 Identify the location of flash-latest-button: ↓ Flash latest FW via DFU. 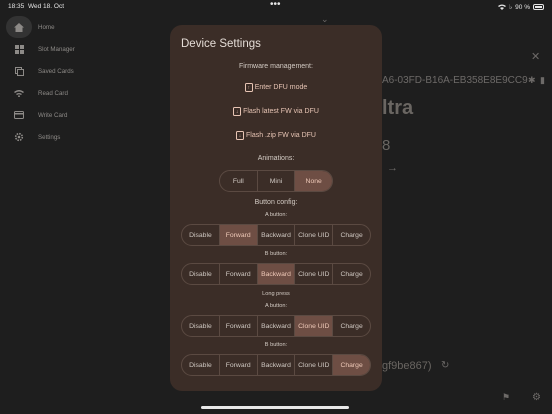
(276, 111).